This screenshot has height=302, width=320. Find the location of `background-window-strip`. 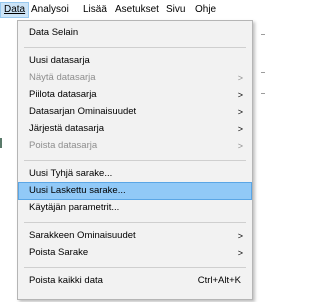

background-window-strip is located at coordinates (260, 161).